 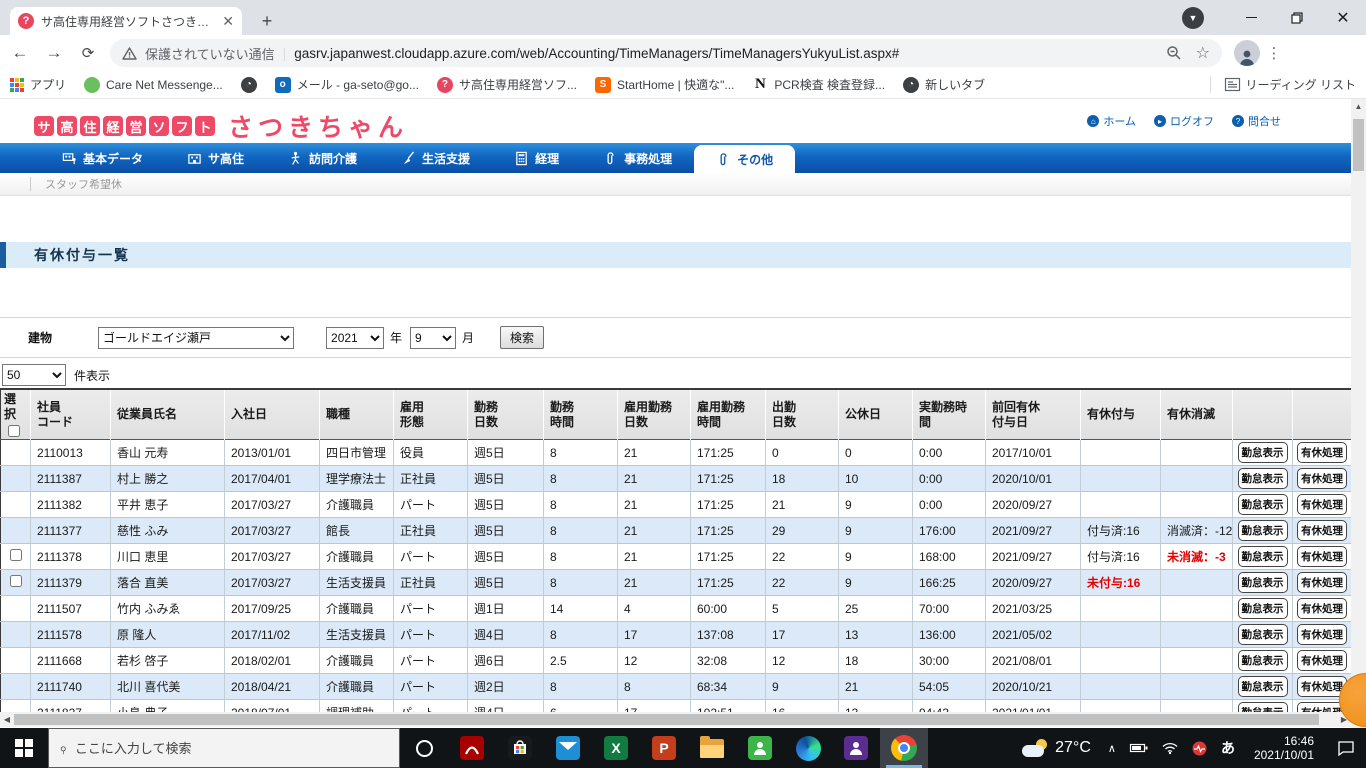 What do you see at coordinates (355, 337) in the screenshot?
I see `year-select: 2021` at bounding box center [355, 337].